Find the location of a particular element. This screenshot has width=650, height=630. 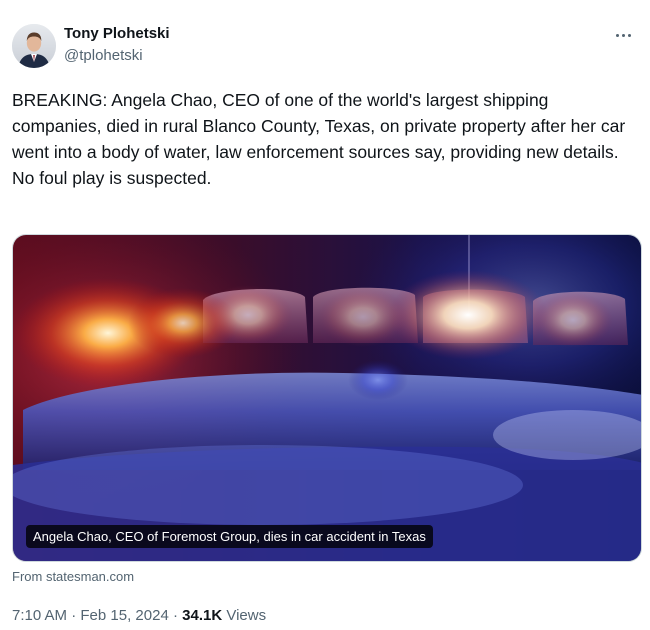

tweet-meta: 7:10 AM · Feb 15, 2024 · 34.1K Views is located at coordinates (139, 615).